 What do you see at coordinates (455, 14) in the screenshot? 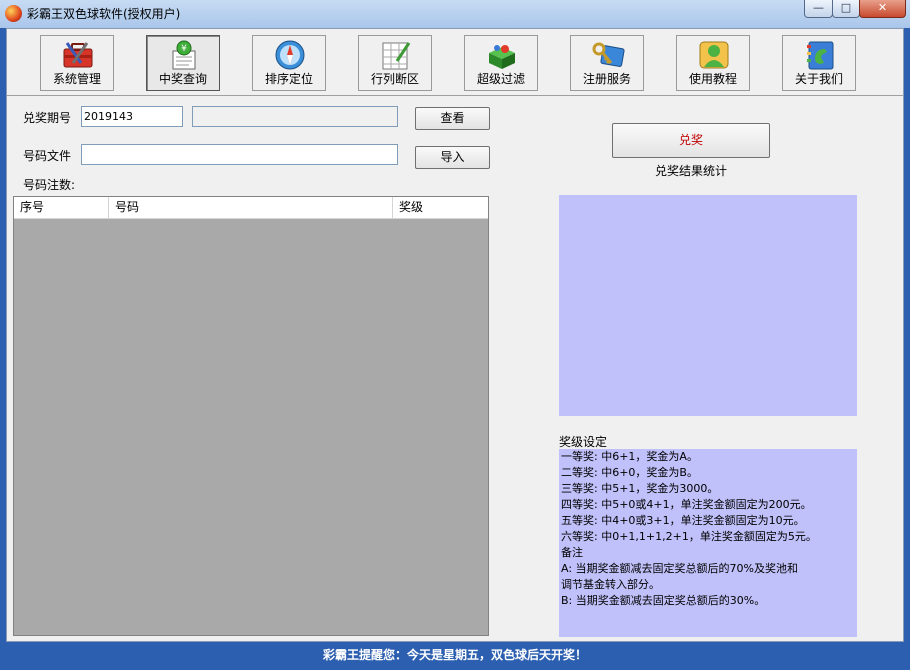
I see `title-bar: 彩霸王双色球软件(授权用户) — □ ✕` at bounding box center [455, 14].